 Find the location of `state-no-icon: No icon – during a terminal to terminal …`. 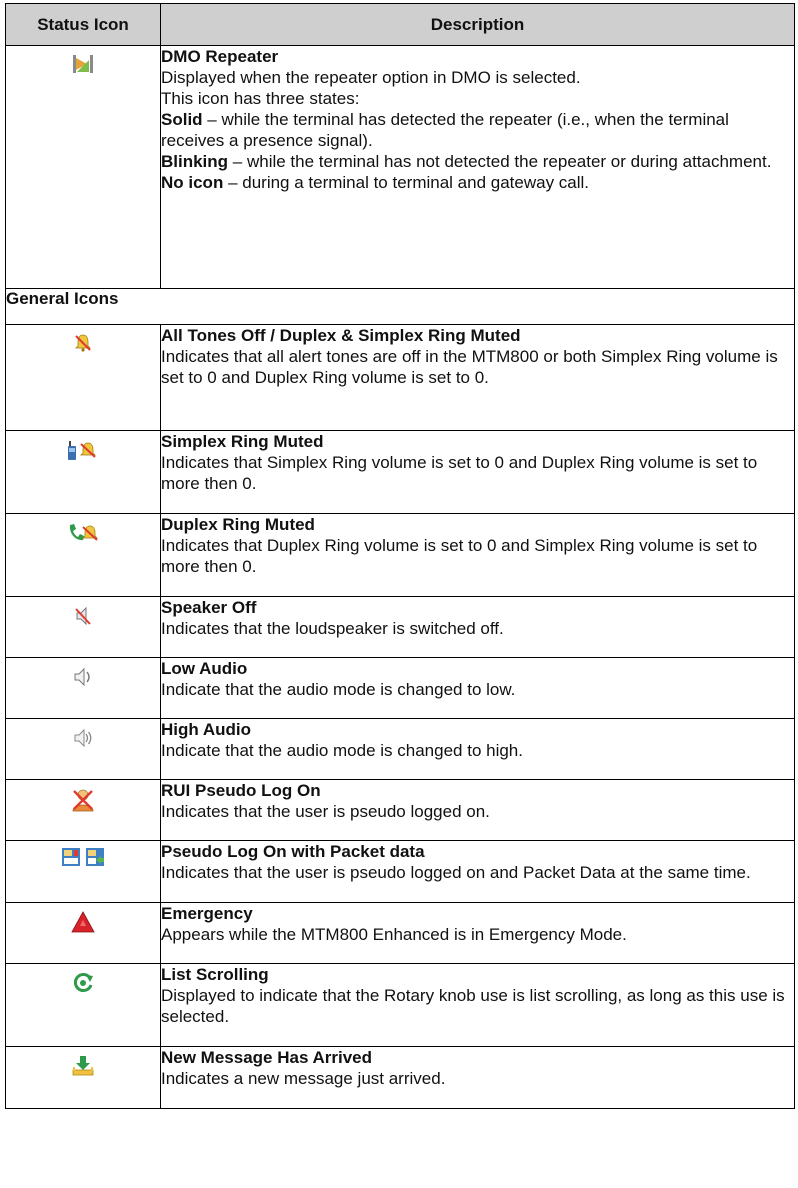

state-no-icon: No icon – during a terminal to terminal … is located at coordinates (477, 182).